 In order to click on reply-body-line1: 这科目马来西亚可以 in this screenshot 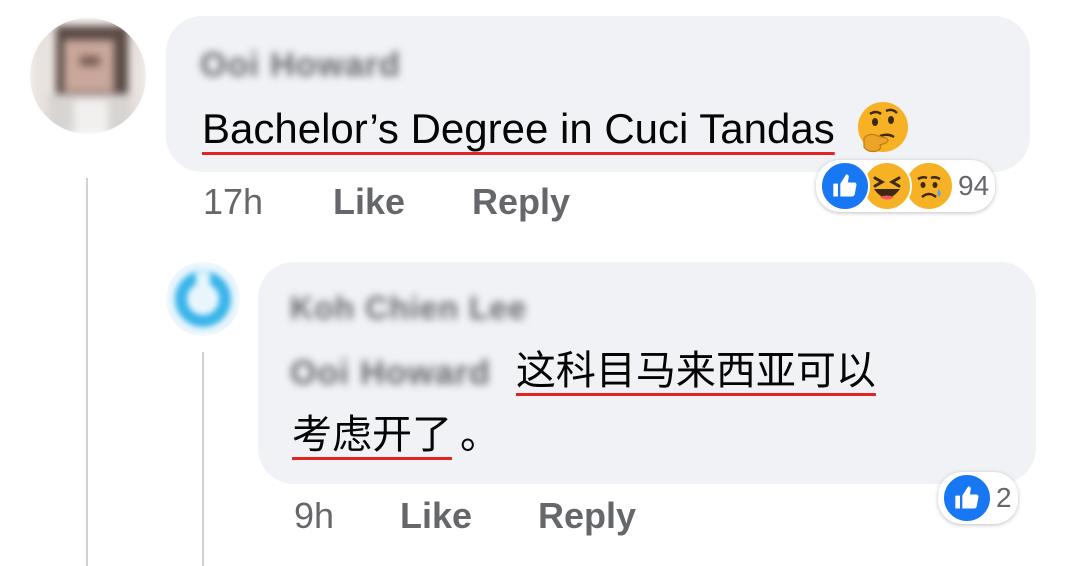, I will do `click(695, 371)`.